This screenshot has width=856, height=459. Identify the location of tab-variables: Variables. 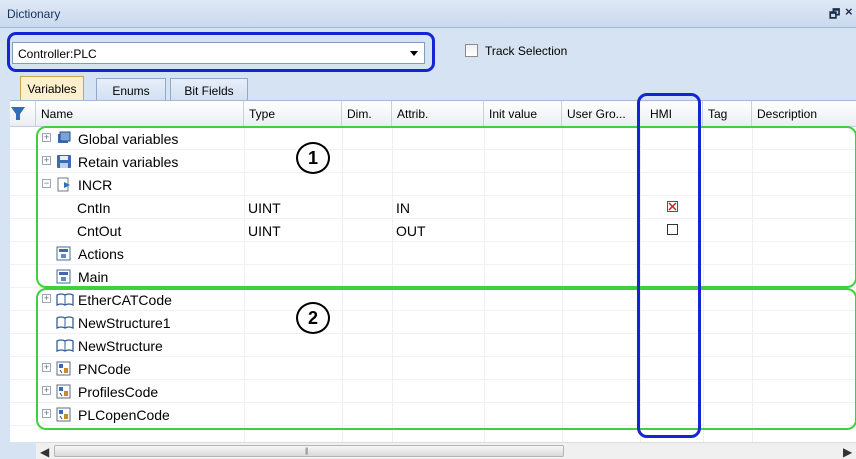
(52, 88).